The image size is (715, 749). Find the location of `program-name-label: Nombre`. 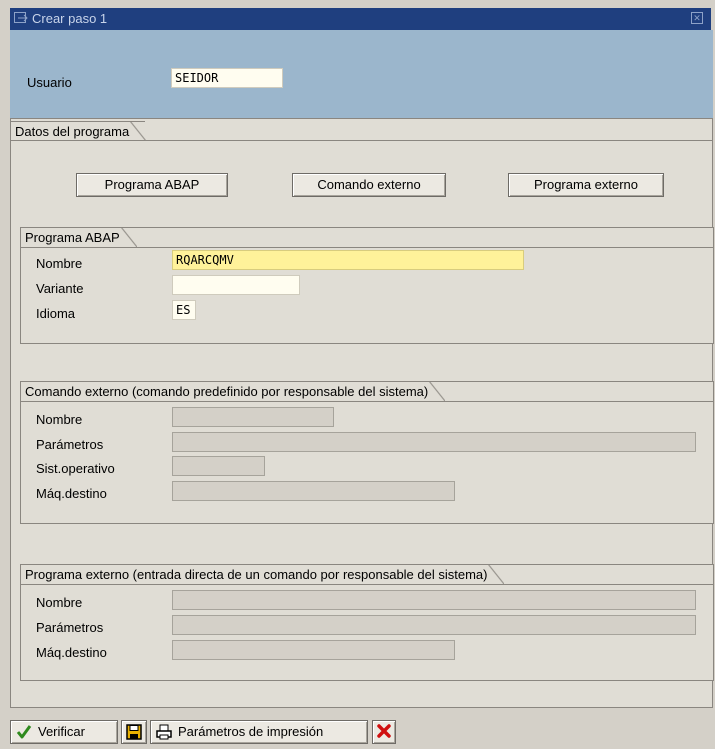

program-name-label: Nombre is located at coordinates (59, 602).